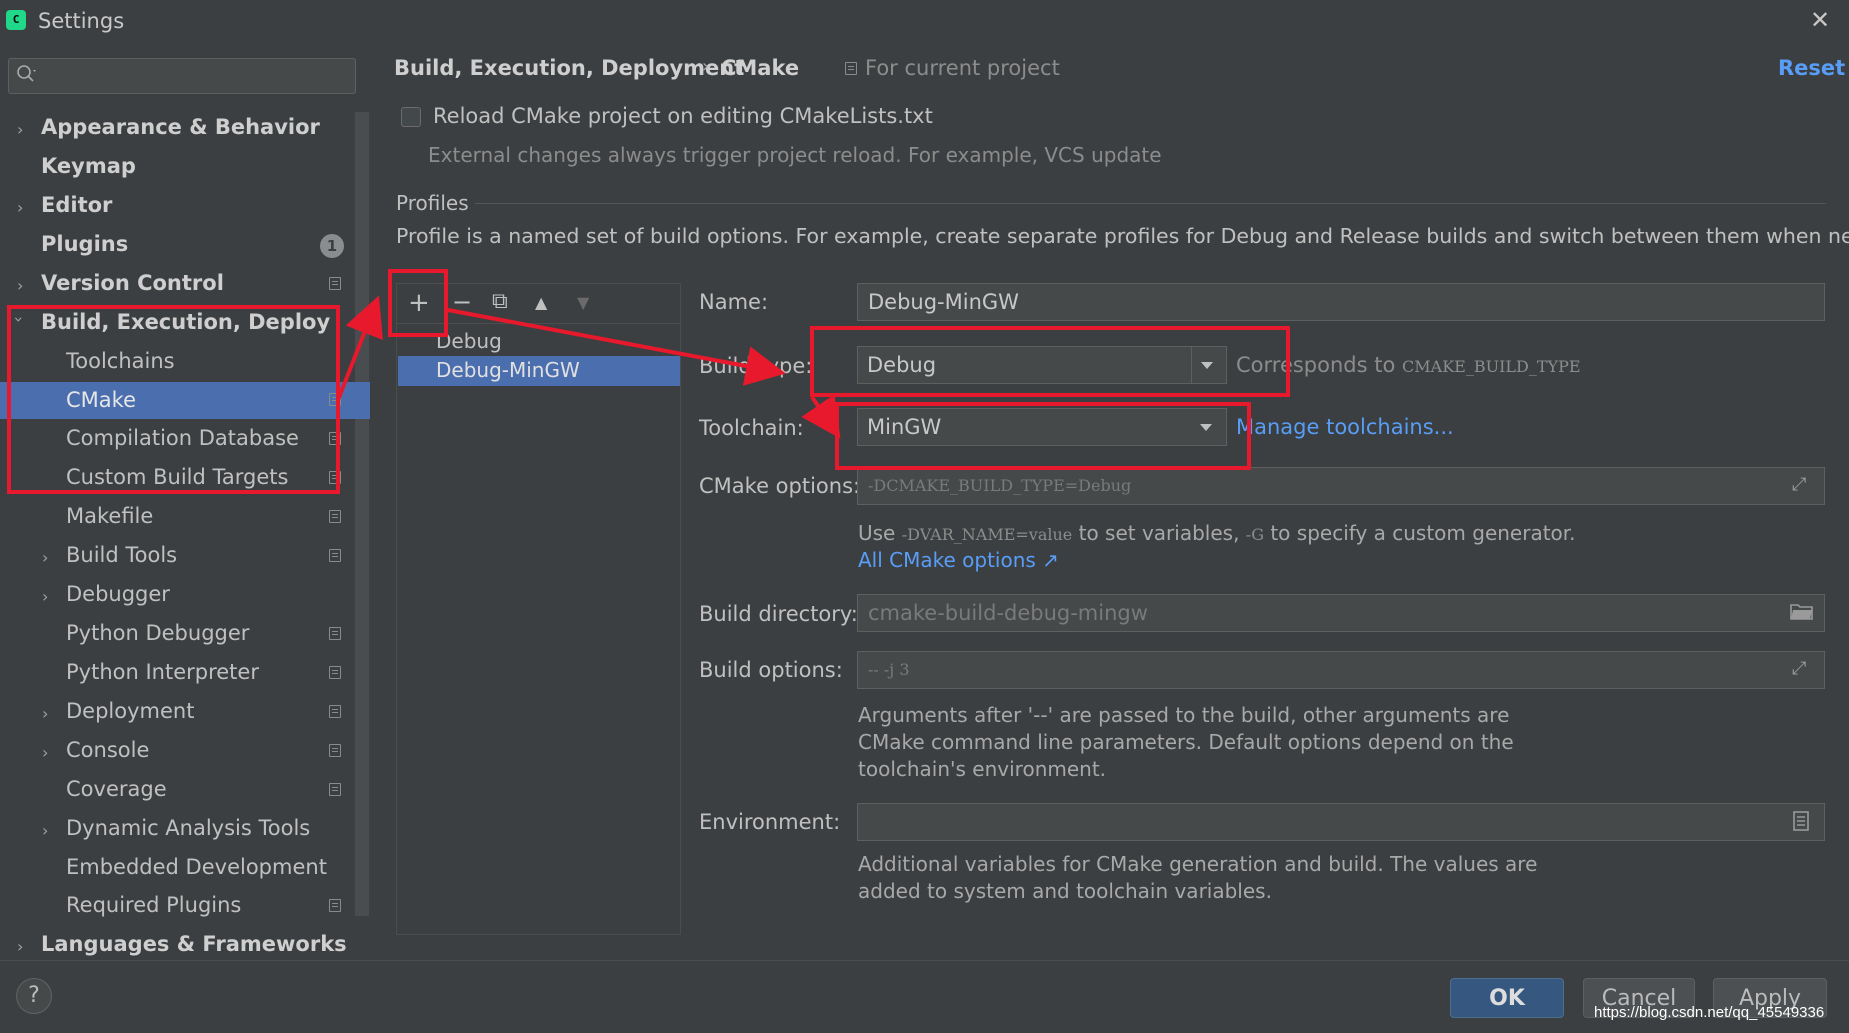 The image size is (1849, 1033). I want to click on ok-button: OK, so click(1507, 998).